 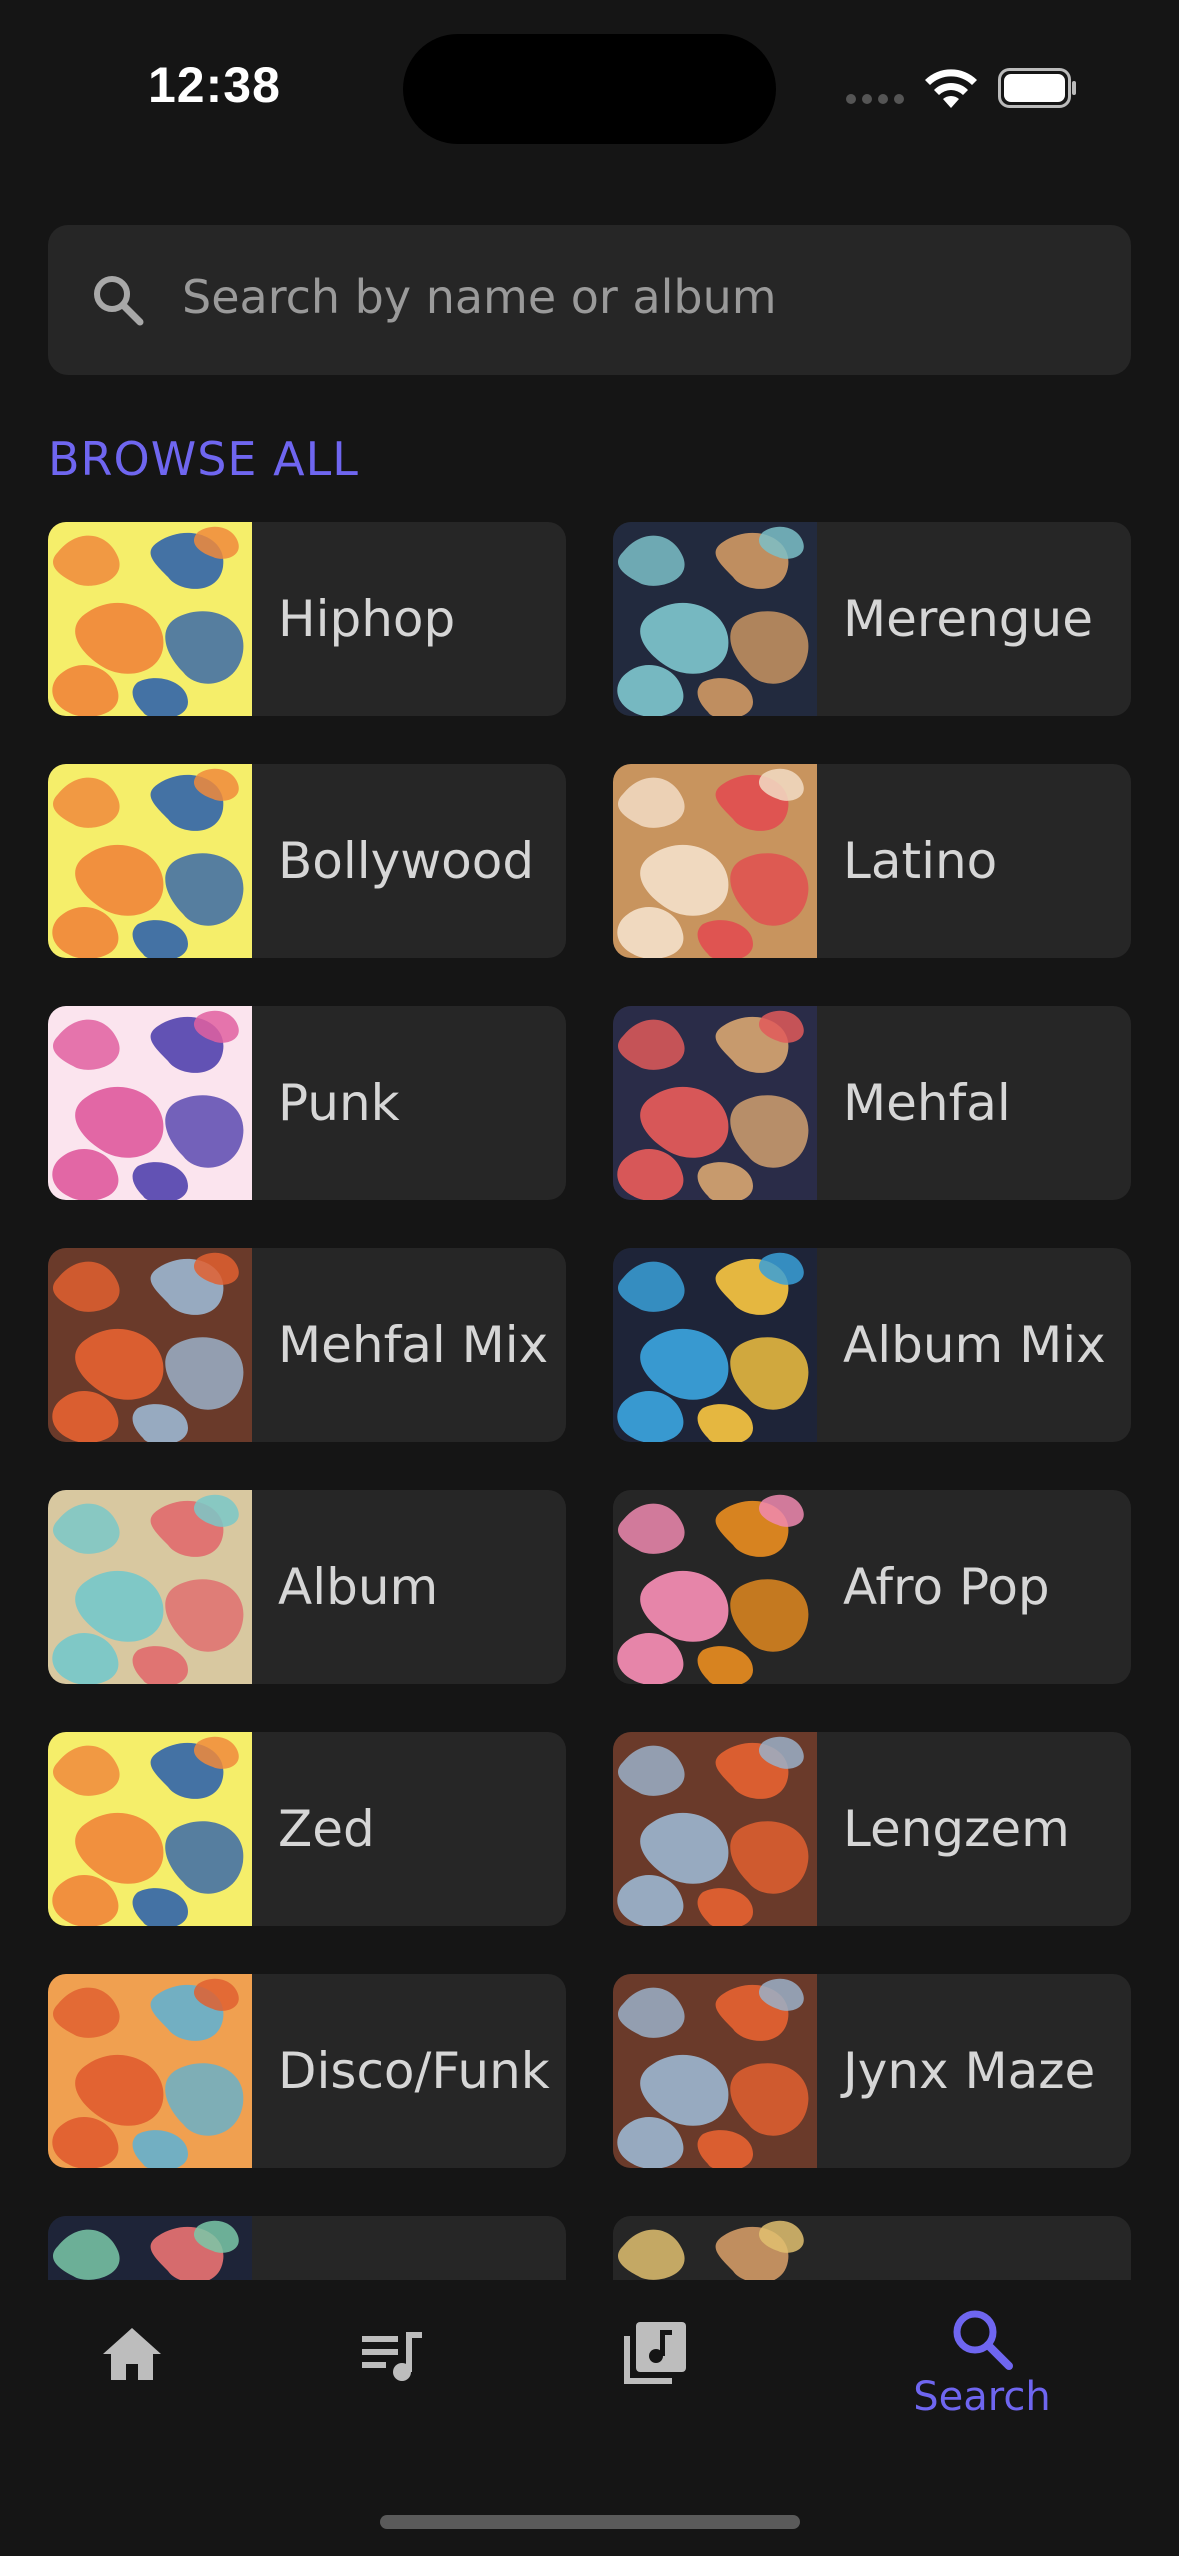 What do you see at coordinates (203, 459) in the screenshot?
I see `browse-all-heading: BROWSE ALL` at bounding box center [203, 459].